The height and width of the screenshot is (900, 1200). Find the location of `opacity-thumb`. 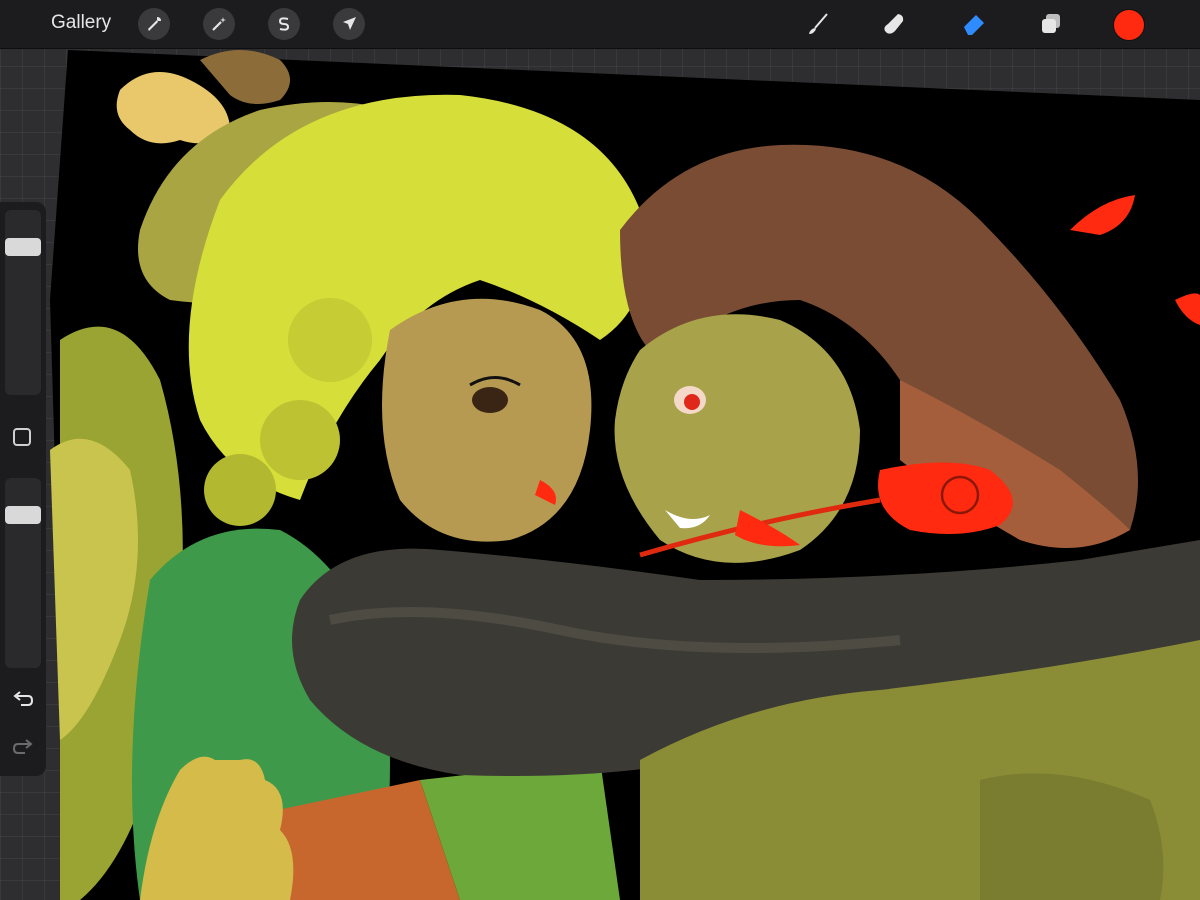

opacity-thumb is located at coordinates (23, 515).